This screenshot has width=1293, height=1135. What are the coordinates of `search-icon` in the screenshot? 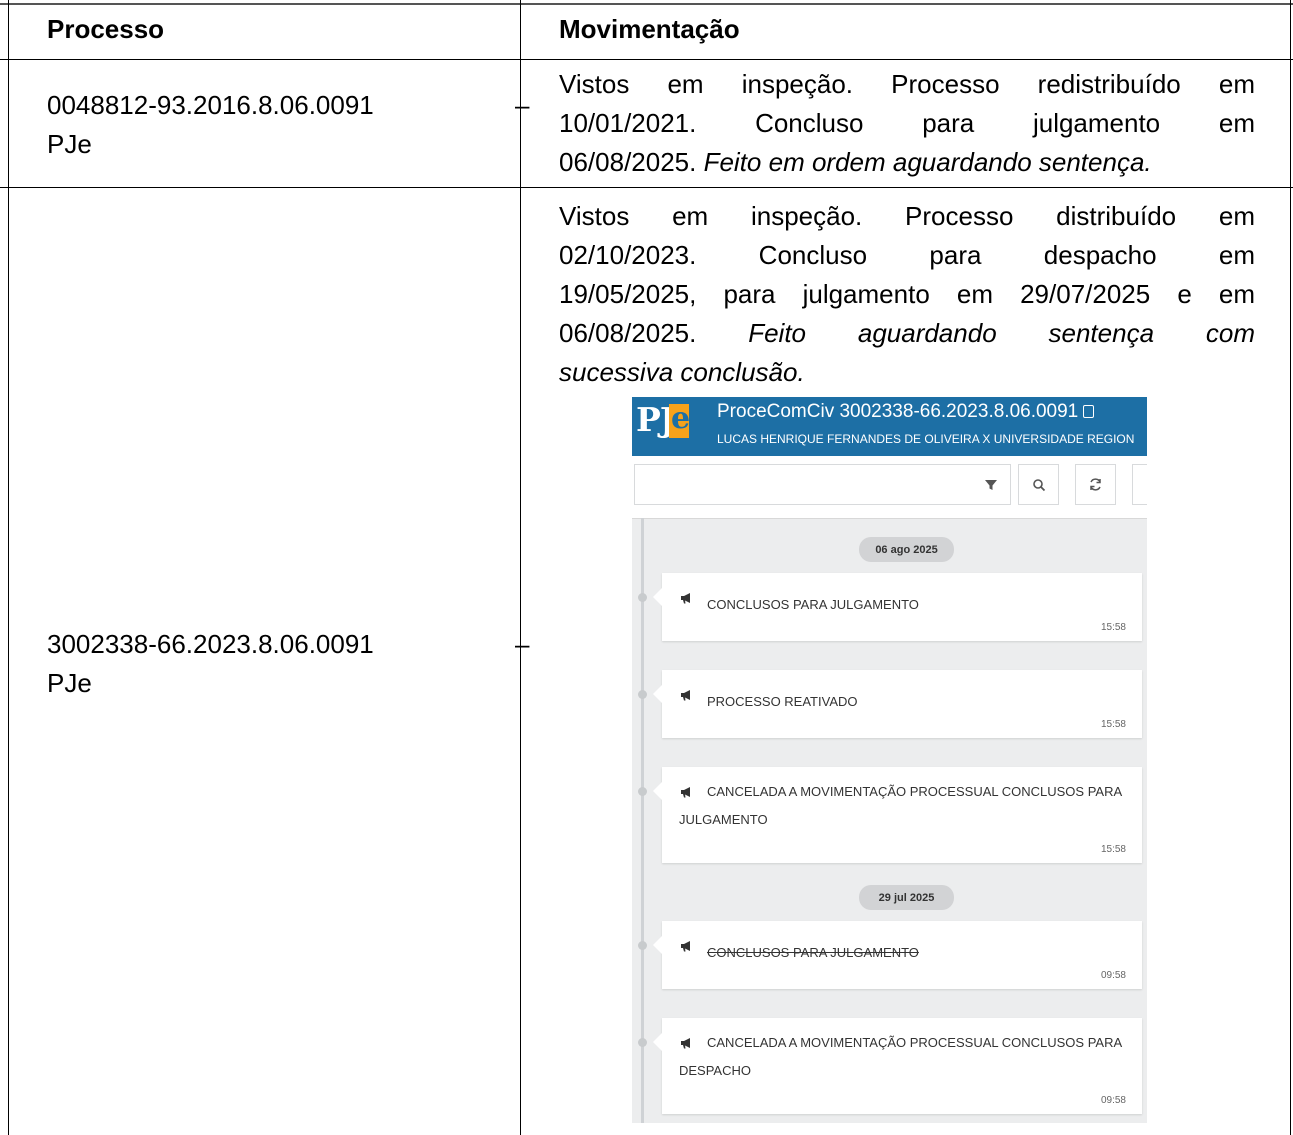 It's located at (1038, 484).